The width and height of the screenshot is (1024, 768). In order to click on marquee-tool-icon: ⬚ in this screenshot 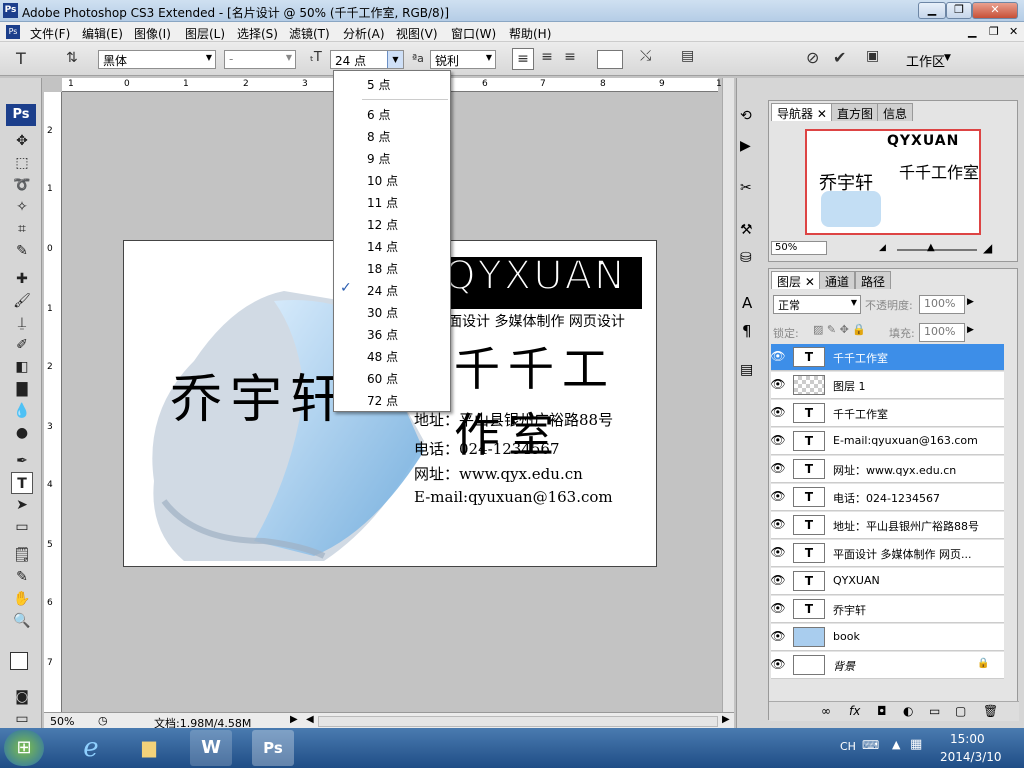, I will do `click(22, 163)`.